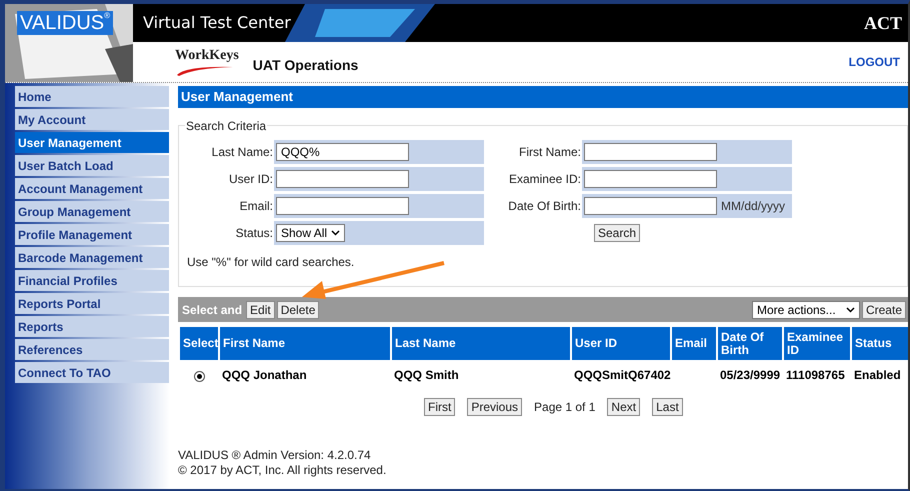  Describe the element at coordinates (694, 343) in the screenshot. I see `column-header: Email` at that location.